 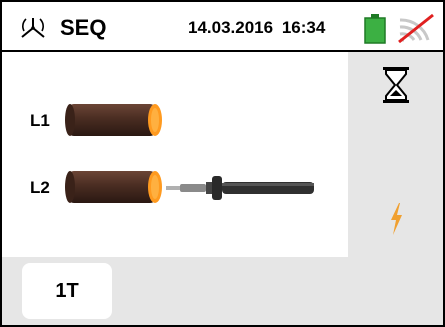 I want to click on cable-l2-icon, so click(x=113, y=187).